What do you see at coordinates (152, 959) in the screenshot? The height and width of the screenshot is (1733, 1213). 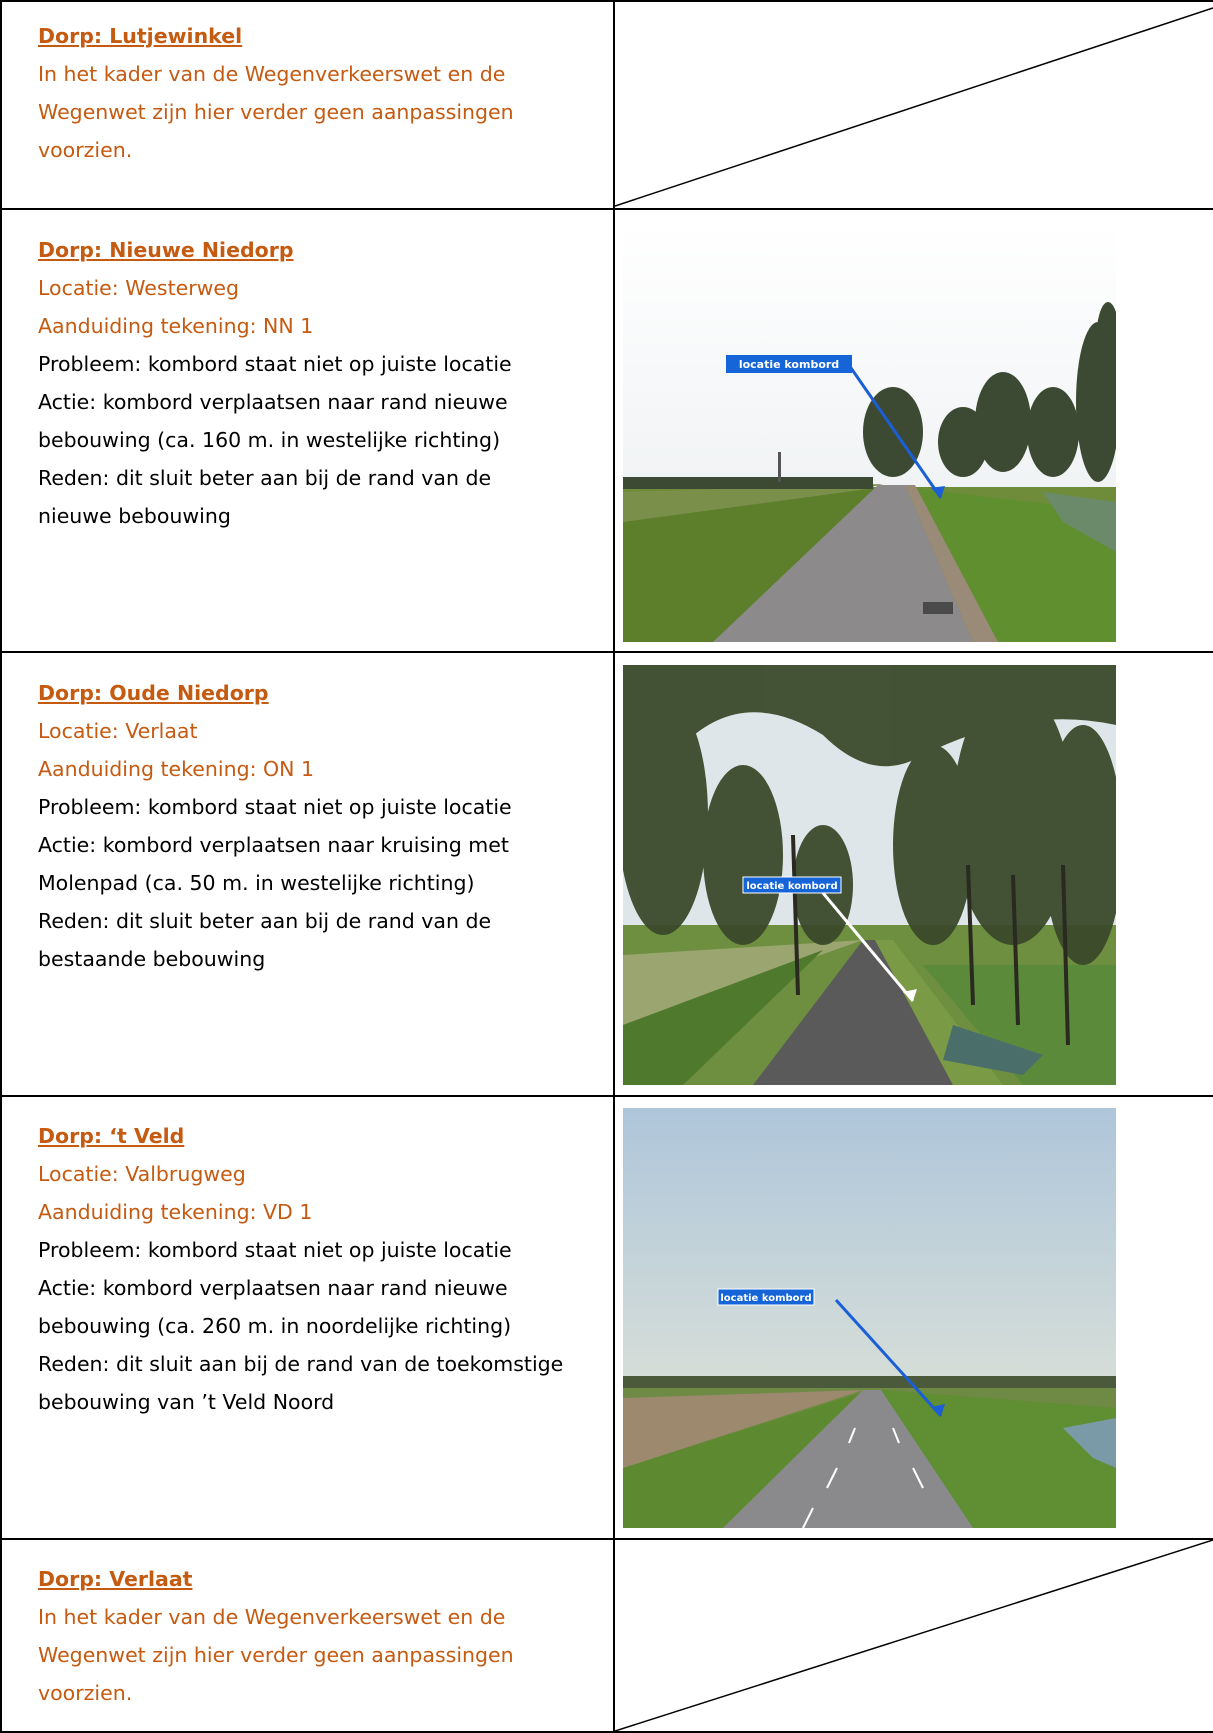 I see `section-line: bestaande bebouwing` at bounding box center [152, 959].